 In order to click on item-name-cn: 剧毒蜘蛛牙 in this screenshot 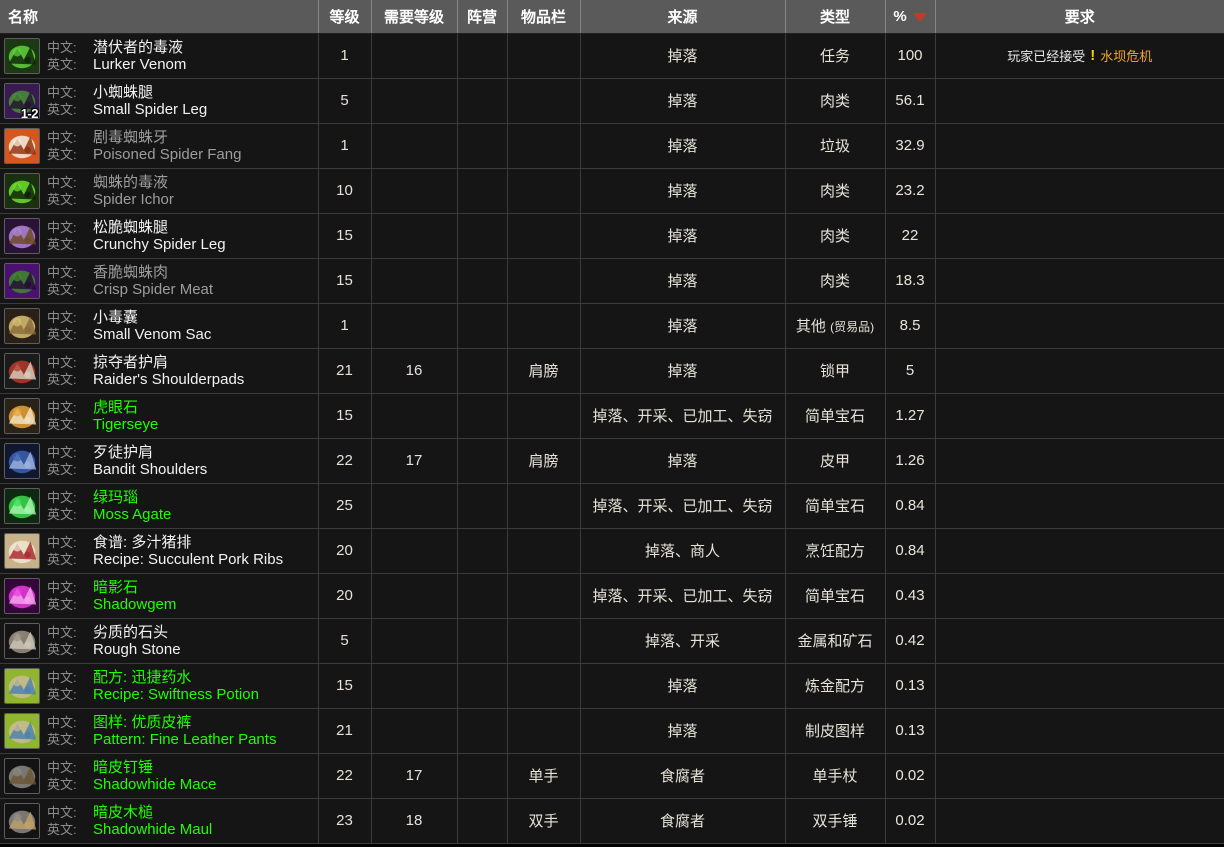, I will do `click(130, 137)`.